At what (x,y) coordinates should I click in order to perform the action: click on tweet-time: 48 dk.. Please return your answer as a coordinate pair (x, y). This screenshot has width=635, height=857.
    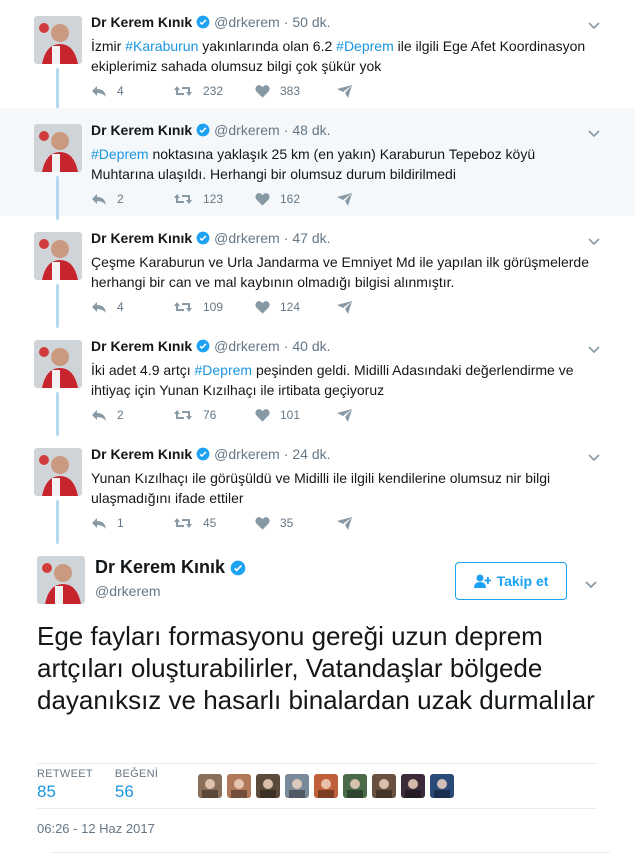
    Looking at the image, I should click on (311, 130).